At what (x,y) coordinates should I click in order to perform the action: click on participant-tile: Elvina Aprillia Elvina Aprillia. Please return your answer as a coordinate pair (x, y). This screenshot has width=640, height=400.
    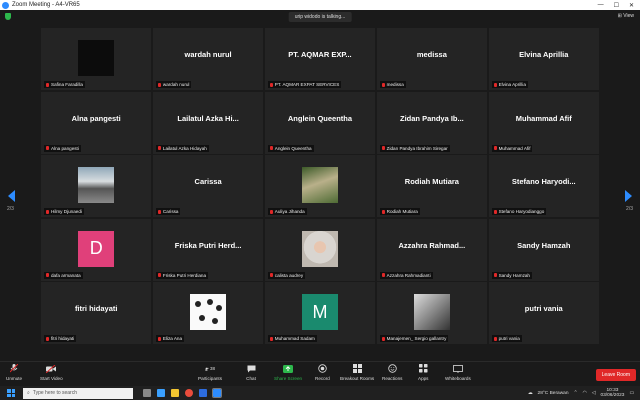
    Looking at the image, I should click on (543, 59).